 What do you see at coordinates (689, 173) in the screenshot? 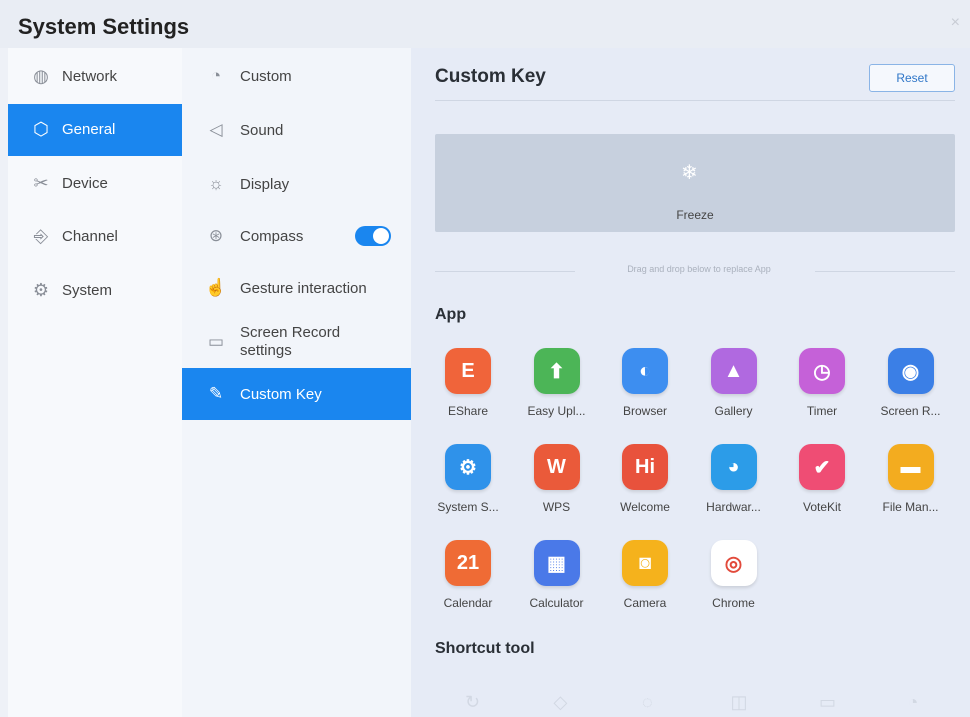
I see `snowflake-icon: ❄` at bounding box center [689, 173].